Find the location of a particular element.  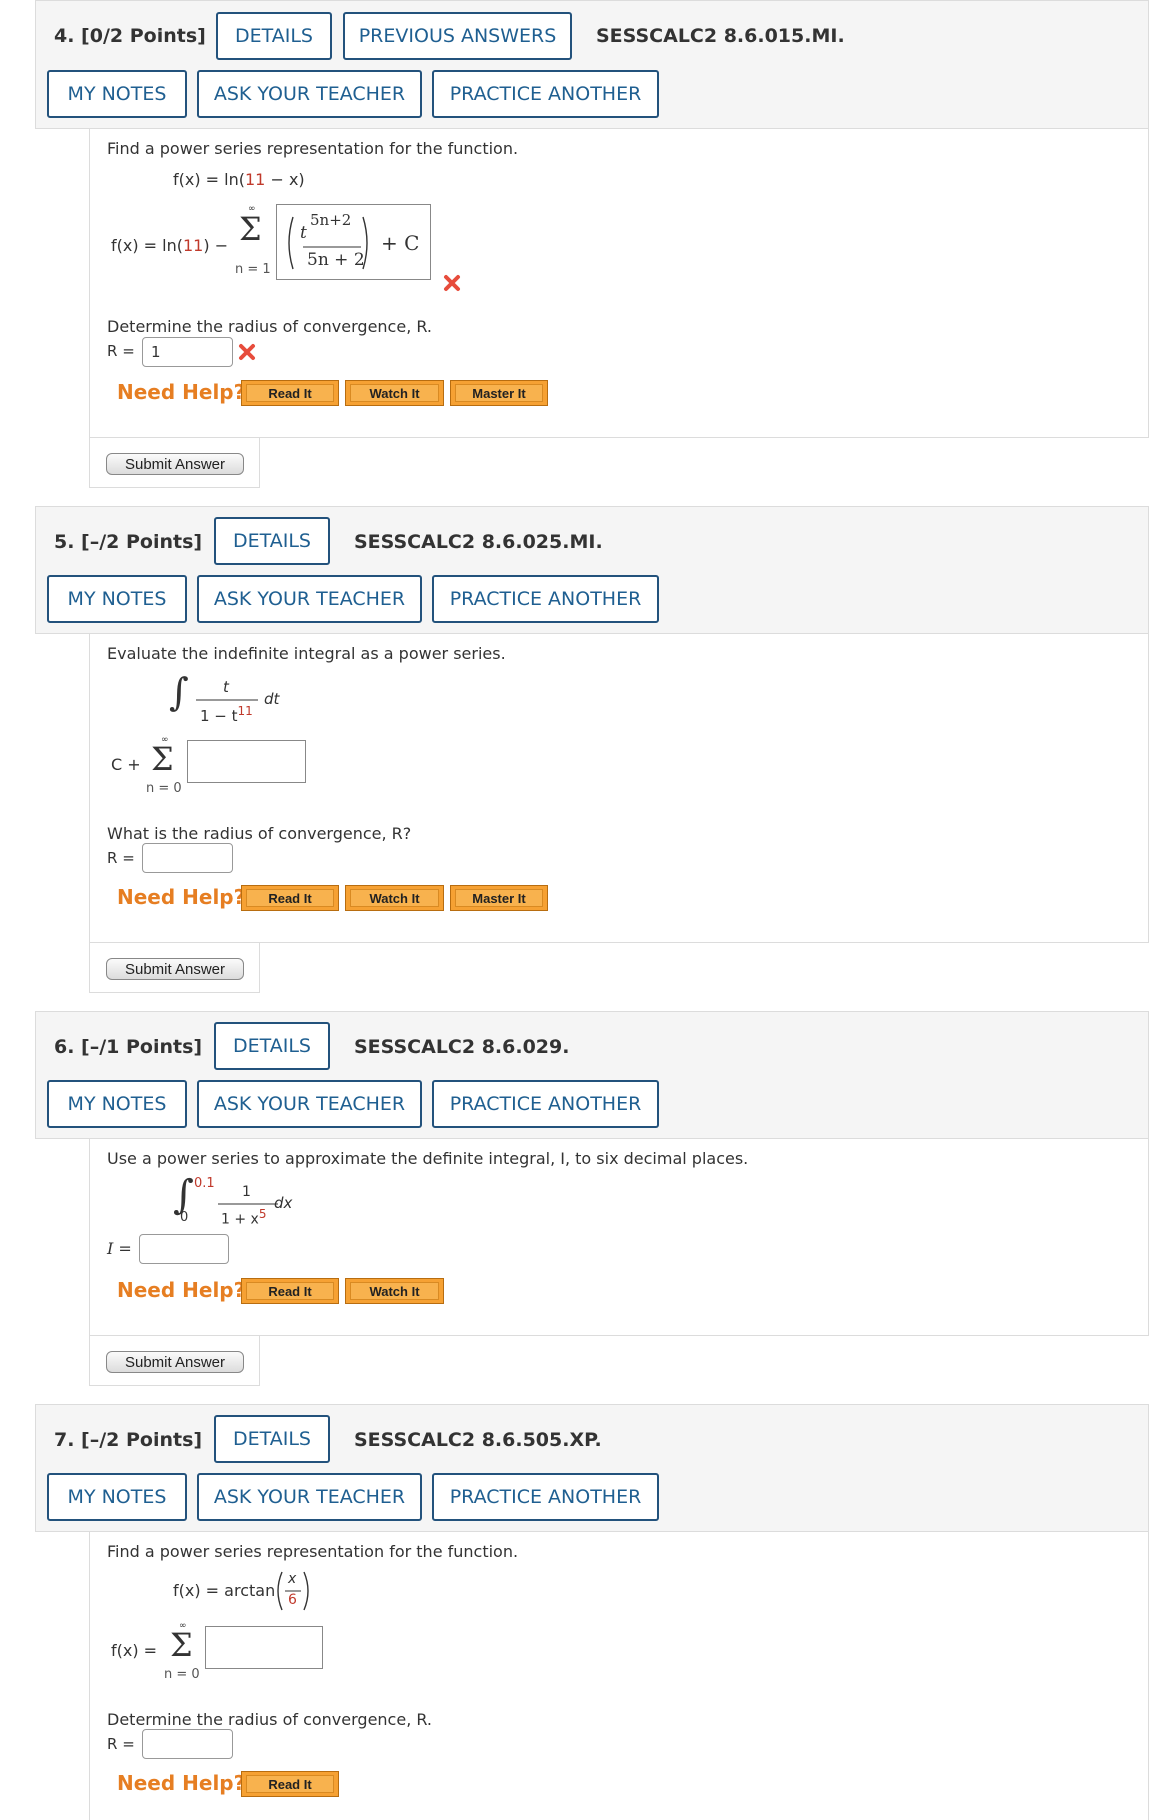

q7-function: f(x) = arctan is located at coordinates (224, 1590).